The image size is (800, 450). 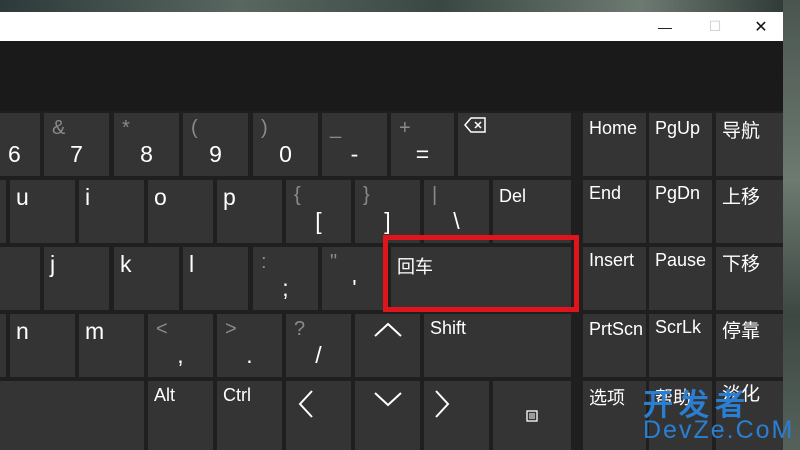 I want to click on arrow-down-icon, so click(x=387, y=415).